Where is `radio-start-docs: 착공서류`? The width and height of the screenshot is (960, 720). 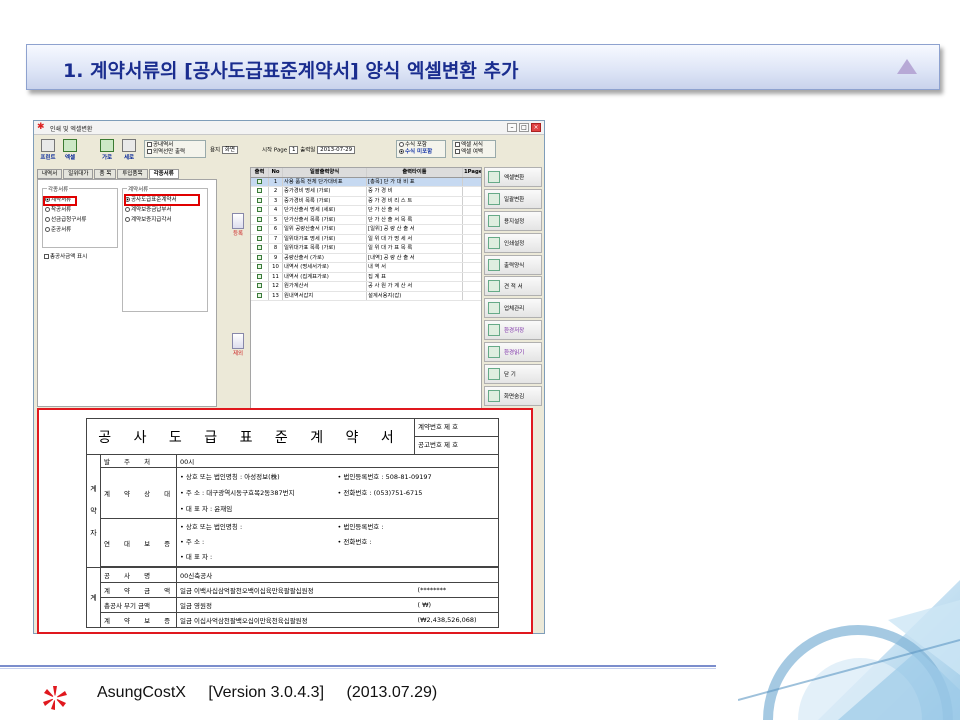
radio-start-docs: 착공서류 is located at coordinates (58, 210).